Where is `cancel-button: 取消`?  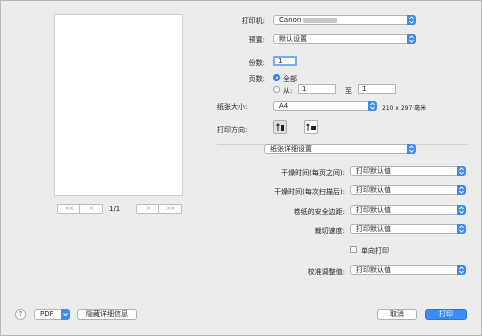 cancel-button: 取消 is located at coordinates (397, 314).